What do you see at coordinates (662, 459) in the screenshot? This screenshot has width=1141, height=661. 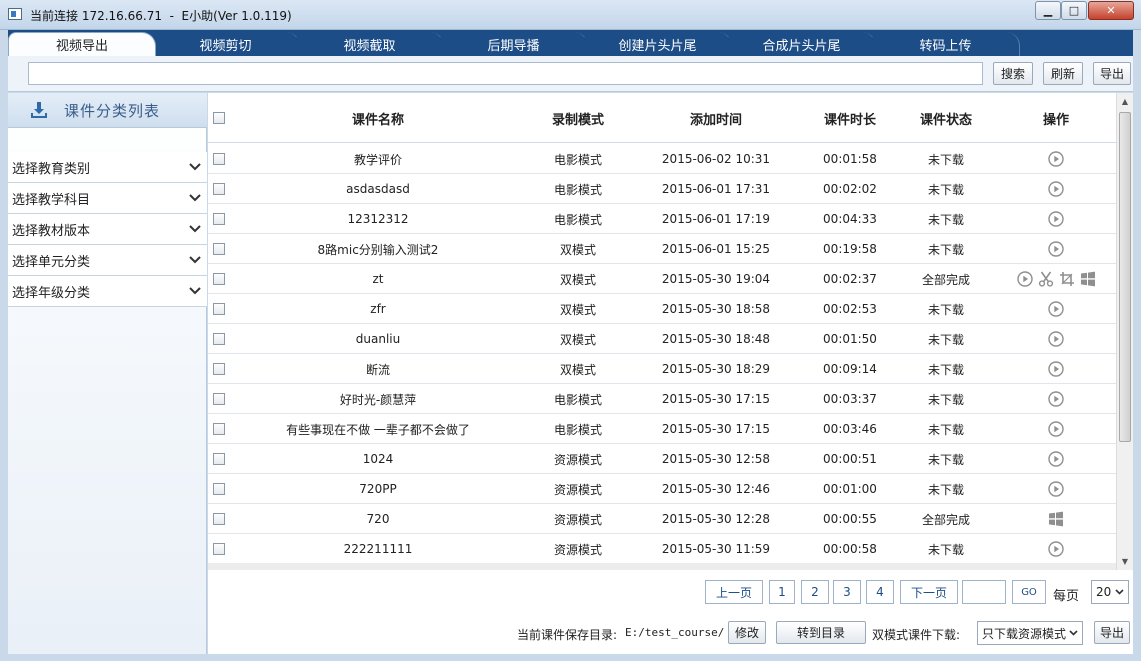 I see `table-row: 1024 资源模式 2015-05-30 12:58 00:00:51 未下载` at bounding box center [662, 459].